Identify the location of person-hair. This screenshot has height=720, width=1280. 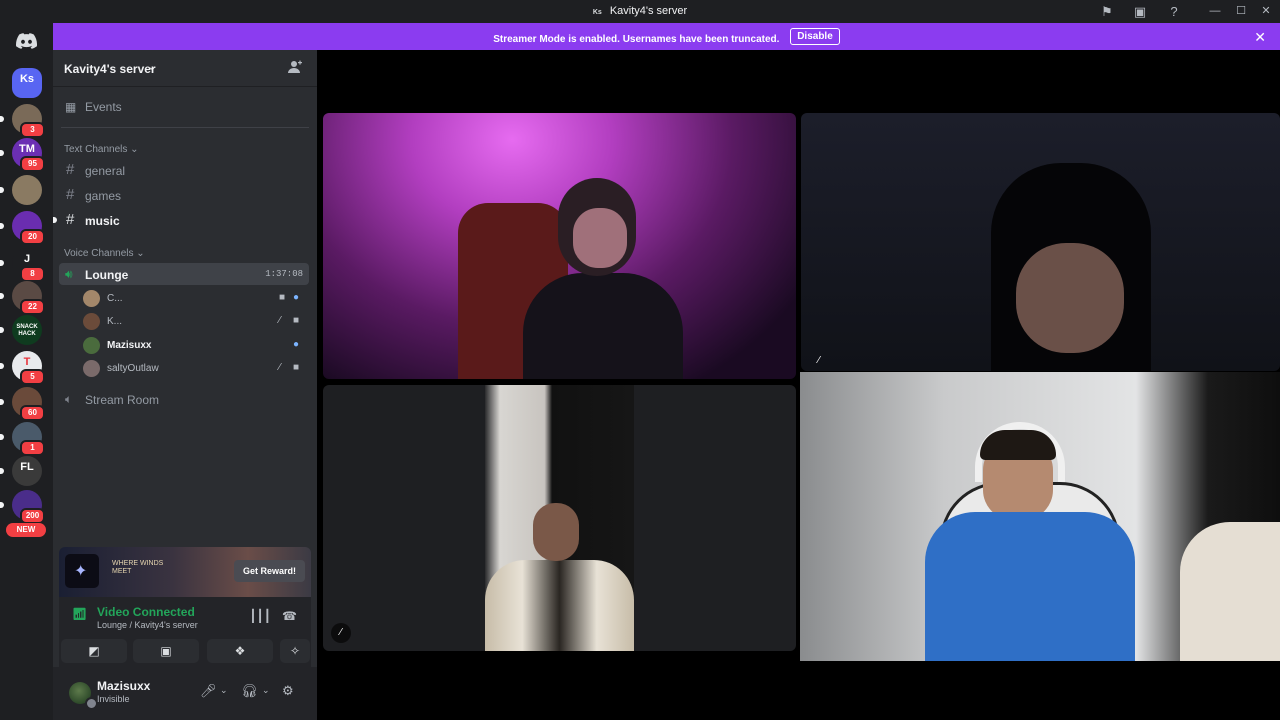
(1018, 445).